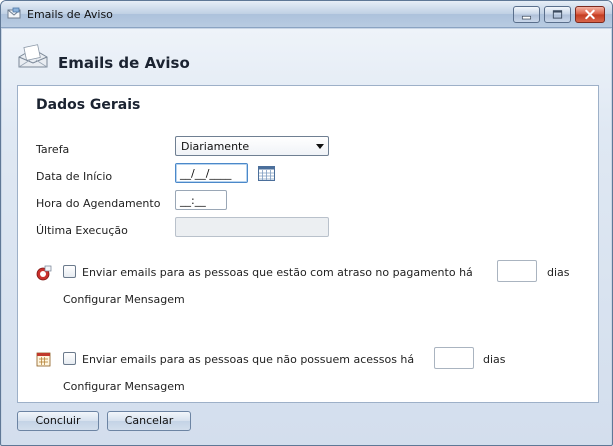 The width and height of the screenshot is (613, 446). I want to click on close-button, so click(590, 14).